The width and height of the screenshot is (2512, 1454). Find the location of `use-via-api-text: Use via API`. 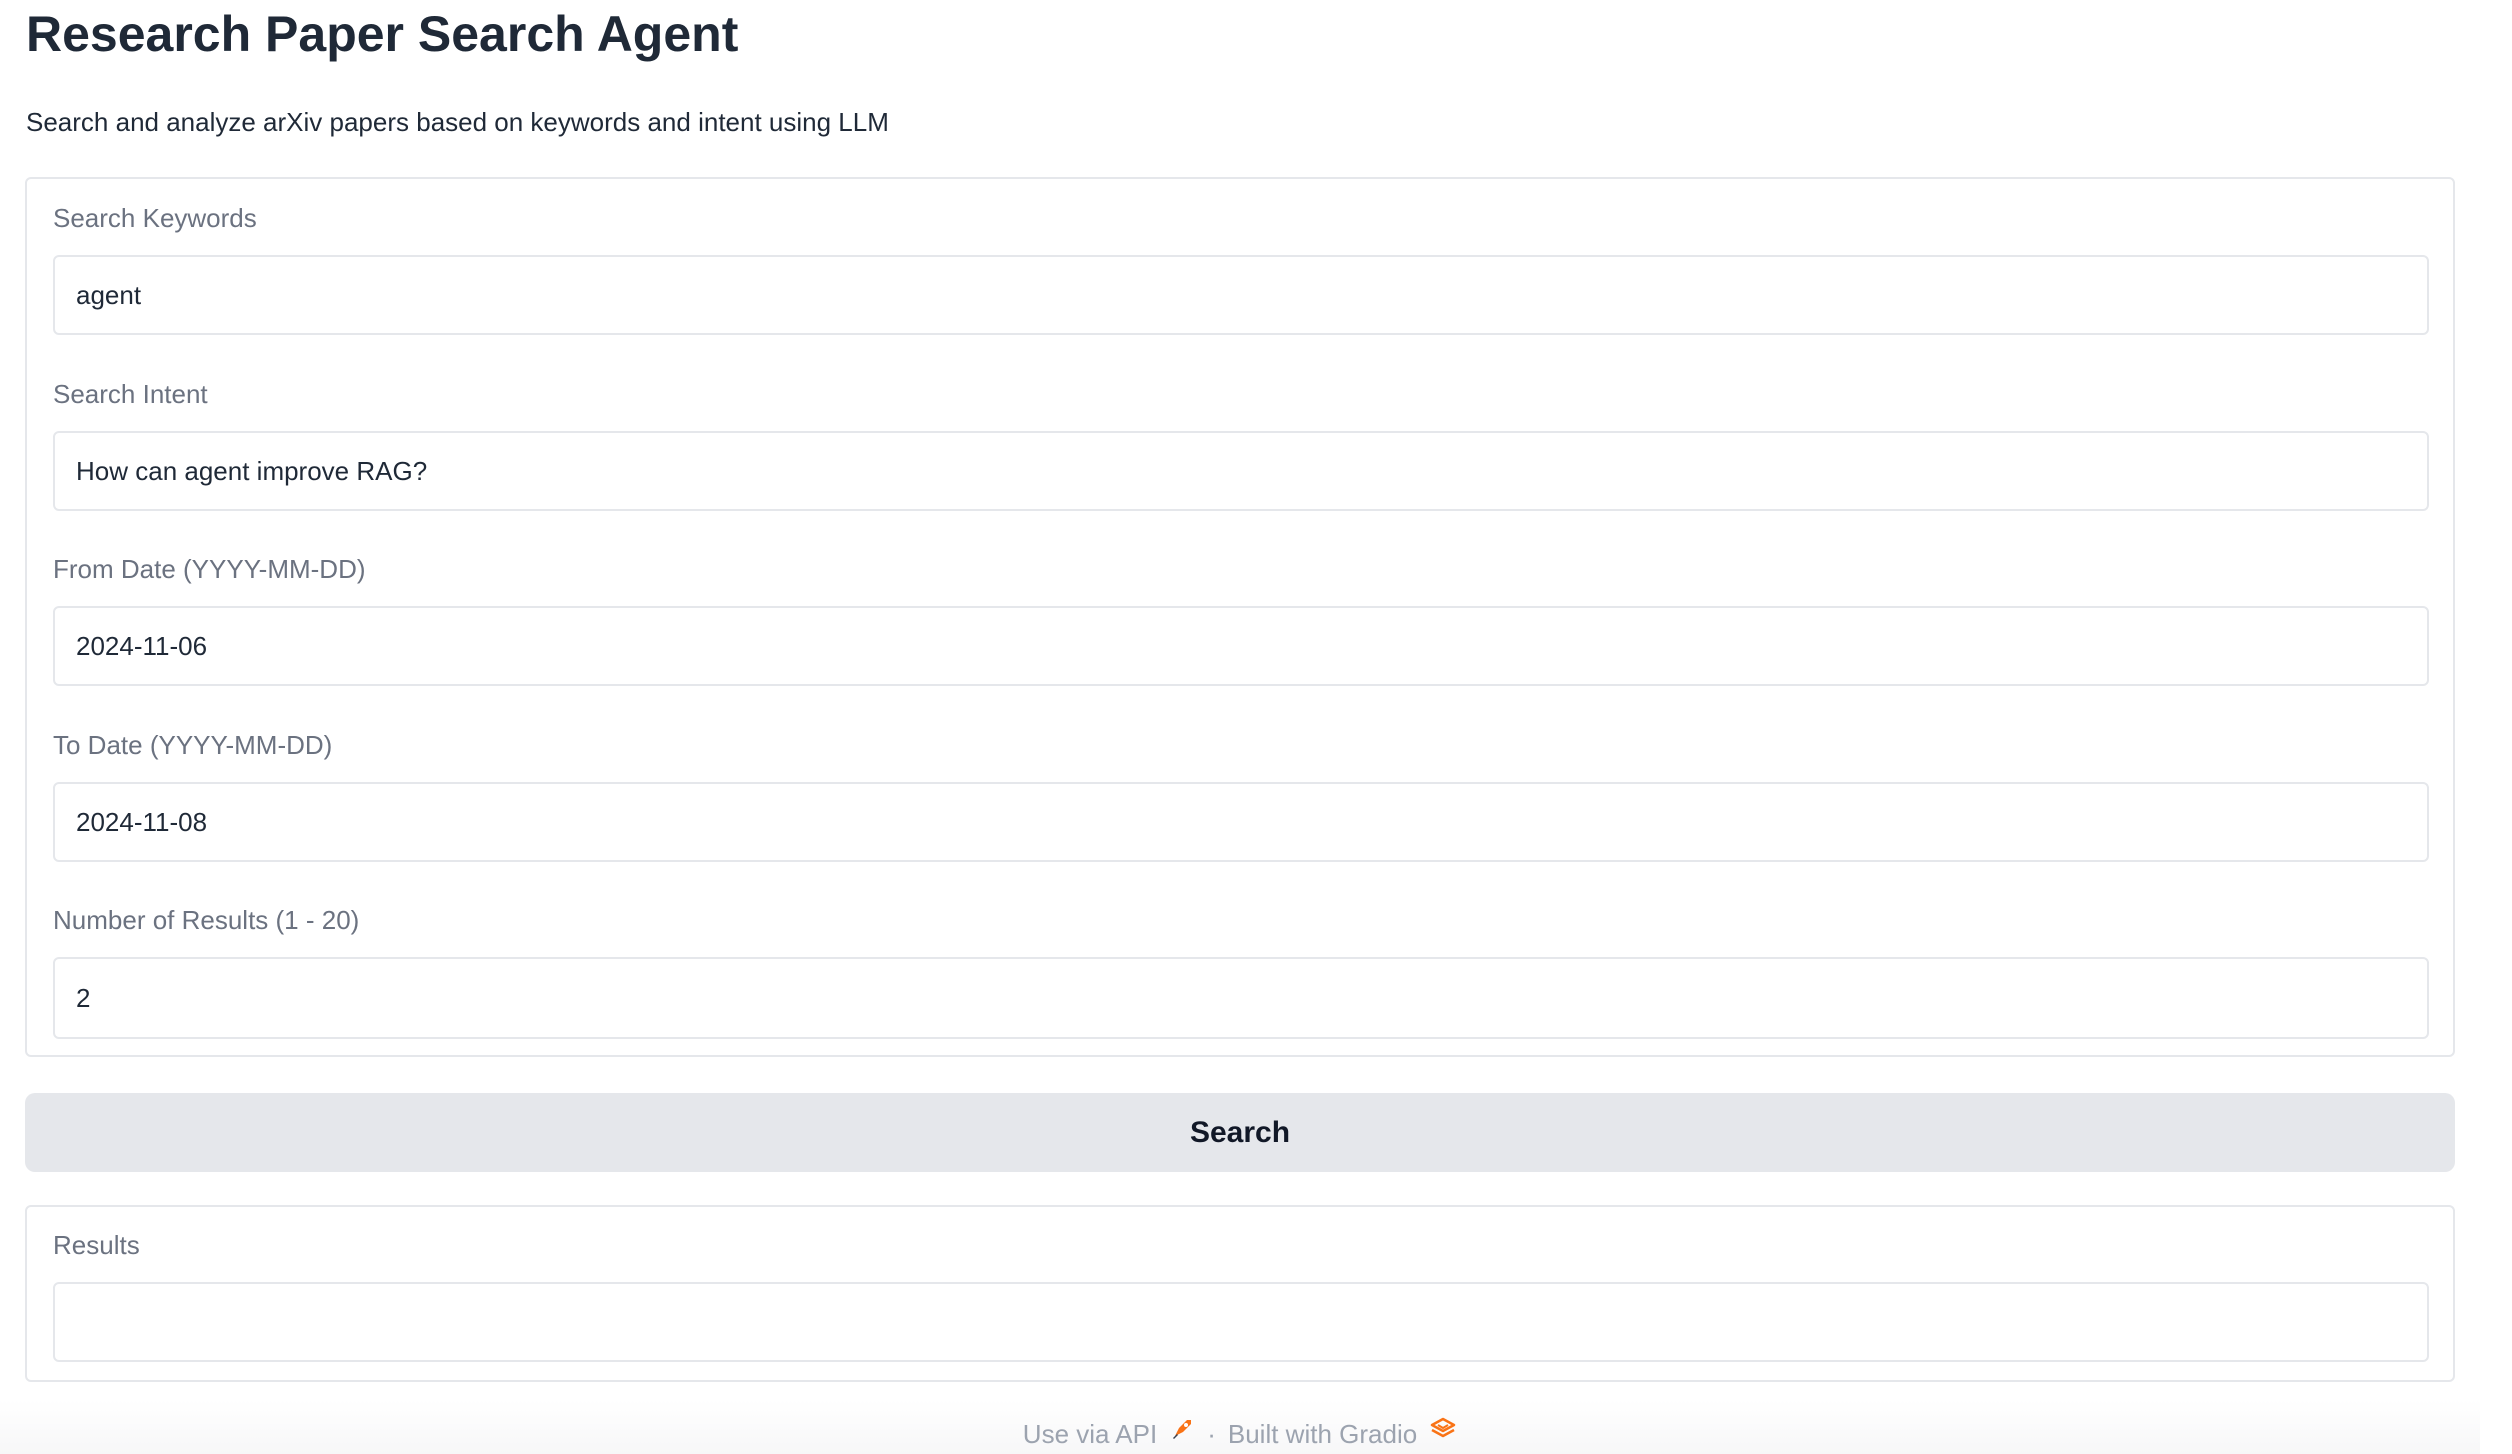

use-via-api-text: Use via API is located at coordinates (1090, 1434).